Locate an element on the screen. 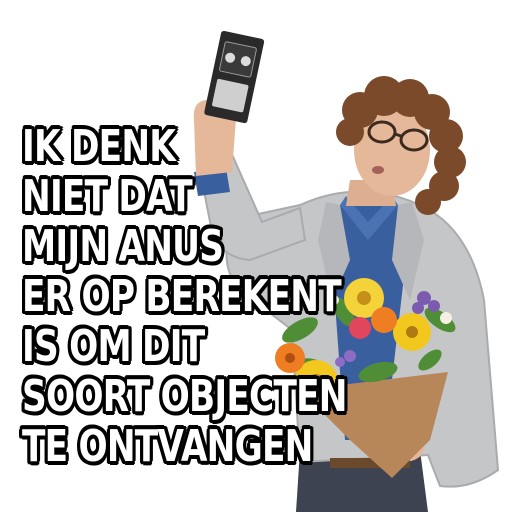  caption-line: IK DENK is located at coordinates (99, 146).